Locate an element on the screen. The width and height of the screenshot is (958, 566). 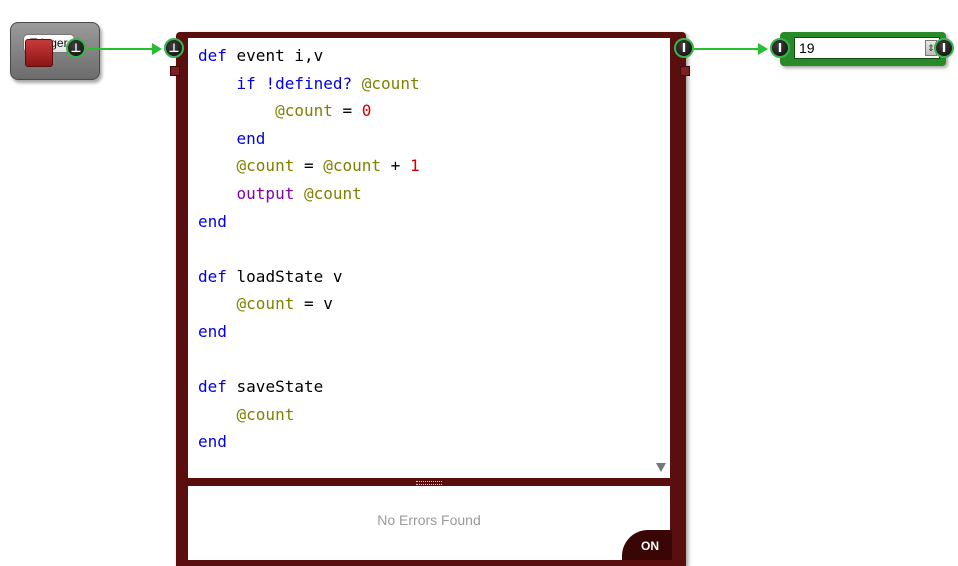
wire-ruby-to-value is located at coordinates (727, 49).